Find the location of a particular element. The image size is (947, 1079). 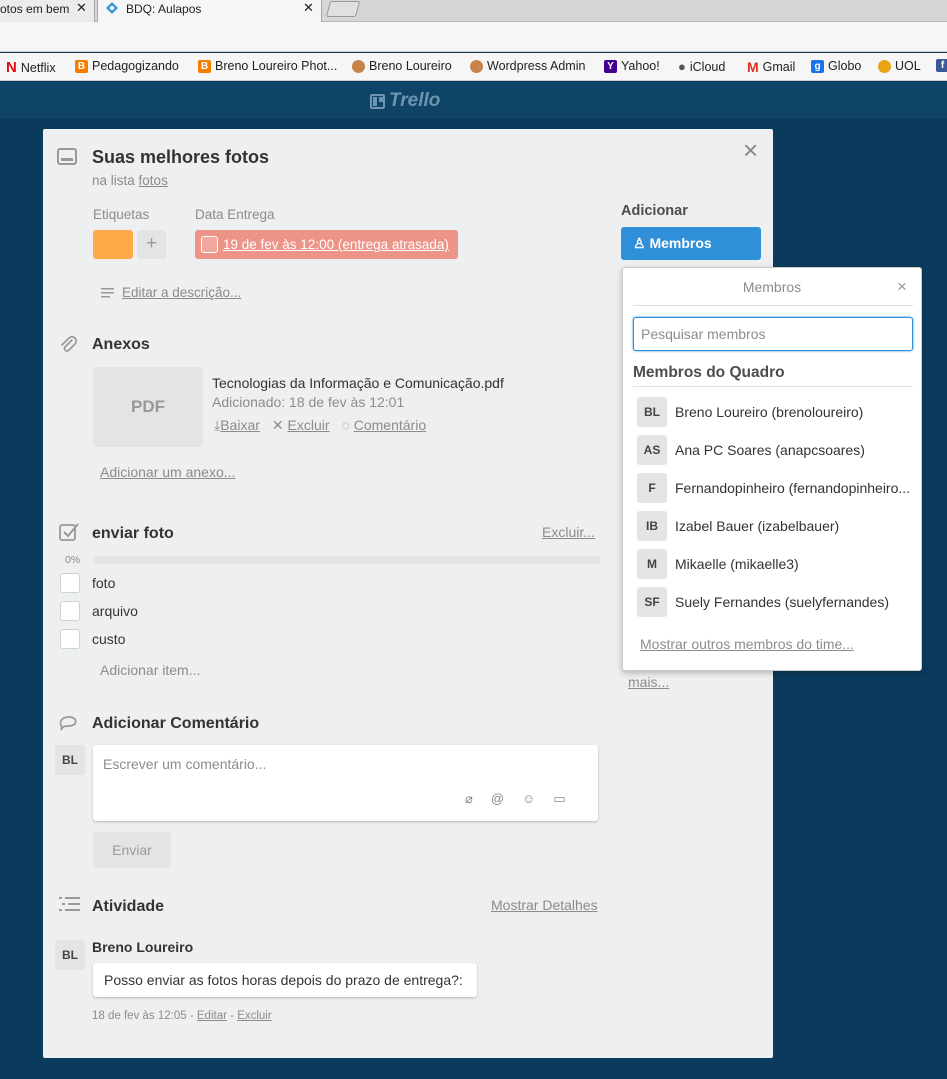

activity-author: Breno Loureiro is located at coordinates (142, 947).